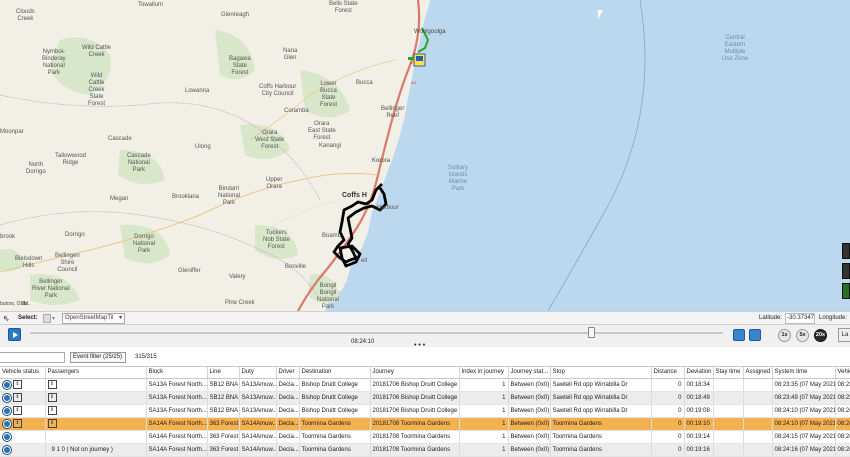 This screenshot has width=850, height=457. I want to click on timeline-track, so click(376, 333).